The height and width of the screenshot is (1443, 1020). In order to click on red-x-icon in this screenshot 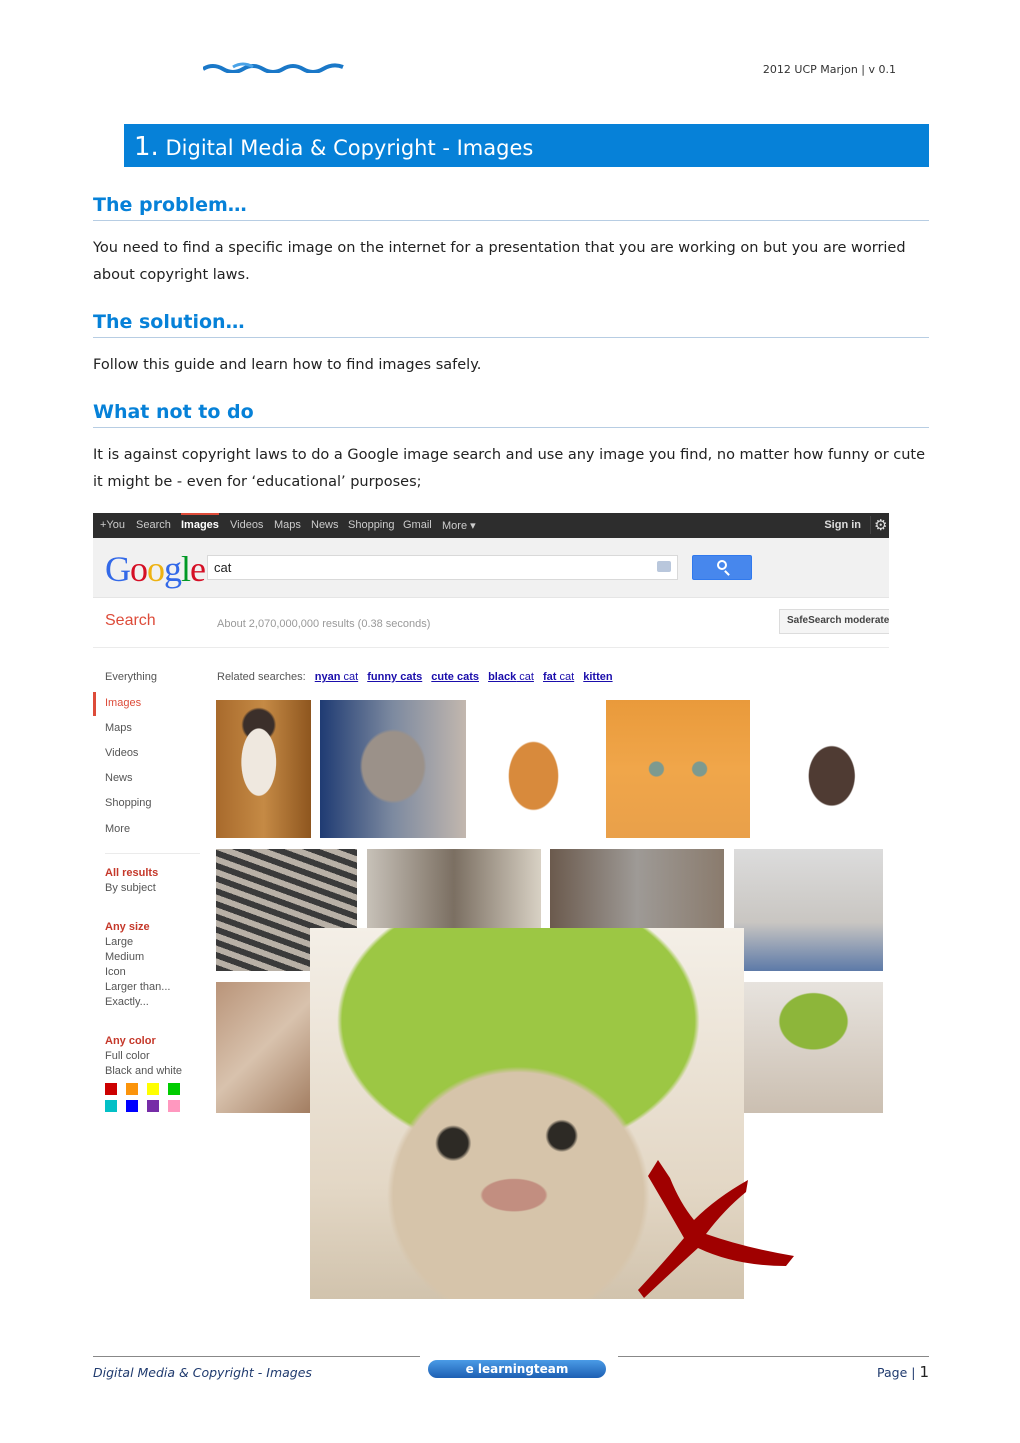, I will do `click(716, 1229)`.